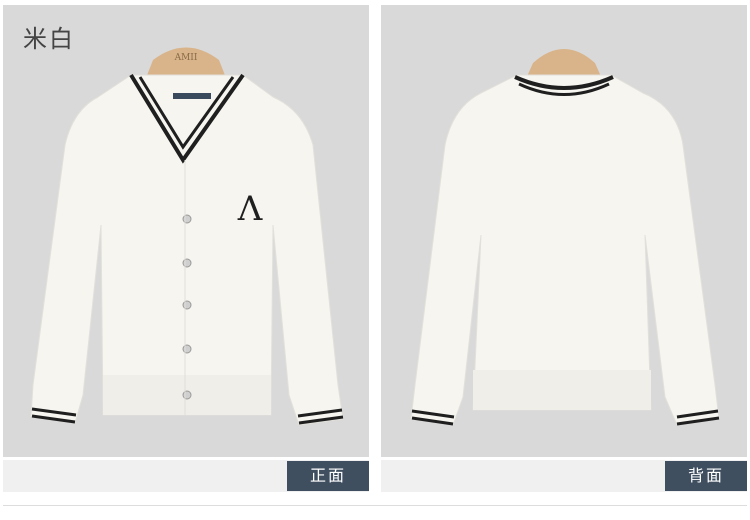 Image resolution: width=750 pixels, height=520 pixels. I want to click on logo-mark: Λ, so click(250, 209).